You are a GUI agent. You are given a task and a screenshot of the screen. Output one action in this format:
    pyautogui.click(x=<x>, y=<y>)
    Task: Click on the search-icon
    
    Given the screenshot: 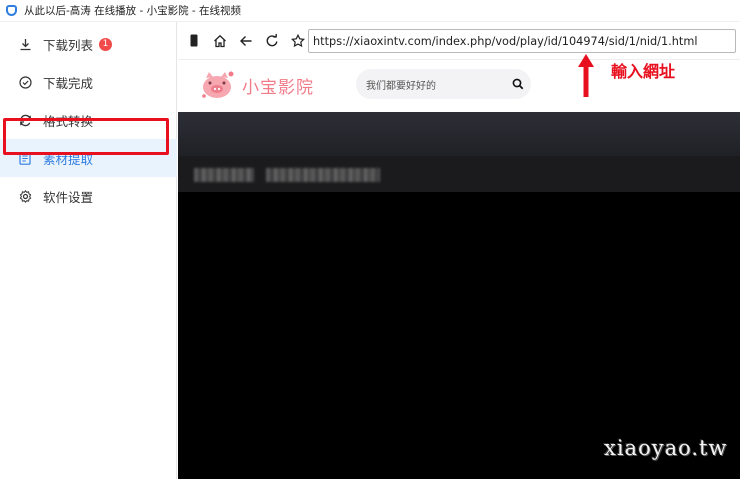 What is the action you would take?
    pyautogui.click(x=518, y=84)
    